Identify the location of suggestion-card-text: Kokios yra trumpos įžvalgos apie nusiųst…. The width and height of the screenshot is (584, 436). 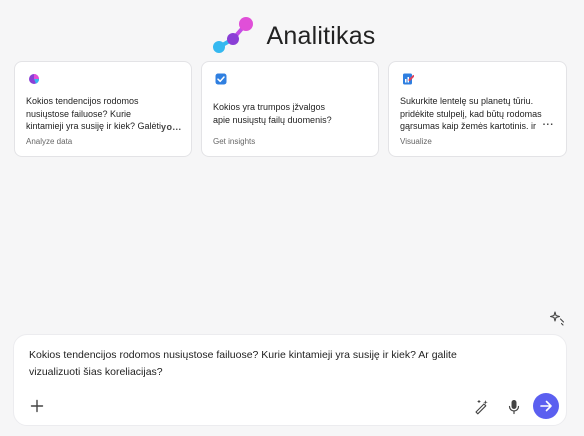
(272, 113).